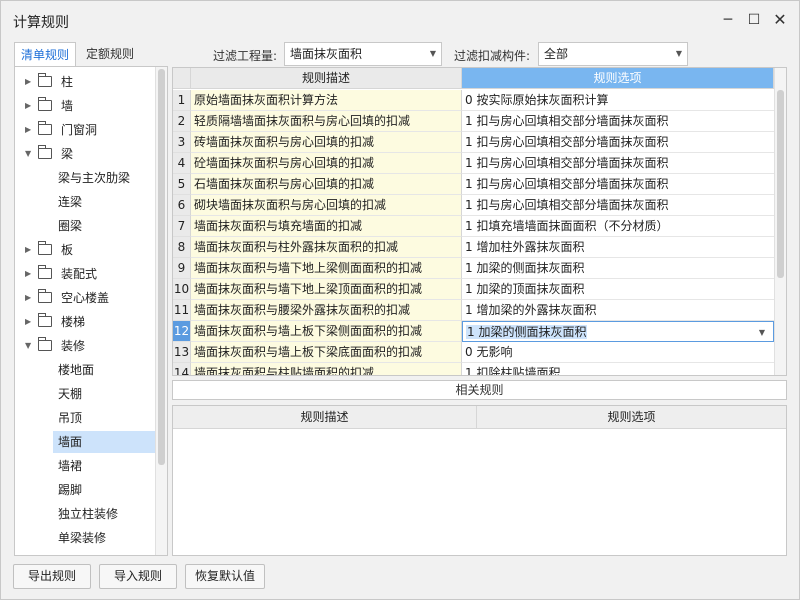  What do you see at coordinates (182, 369) in the screenshot?
I see `rule-row-number: 14` at bounding box center [182, 369].